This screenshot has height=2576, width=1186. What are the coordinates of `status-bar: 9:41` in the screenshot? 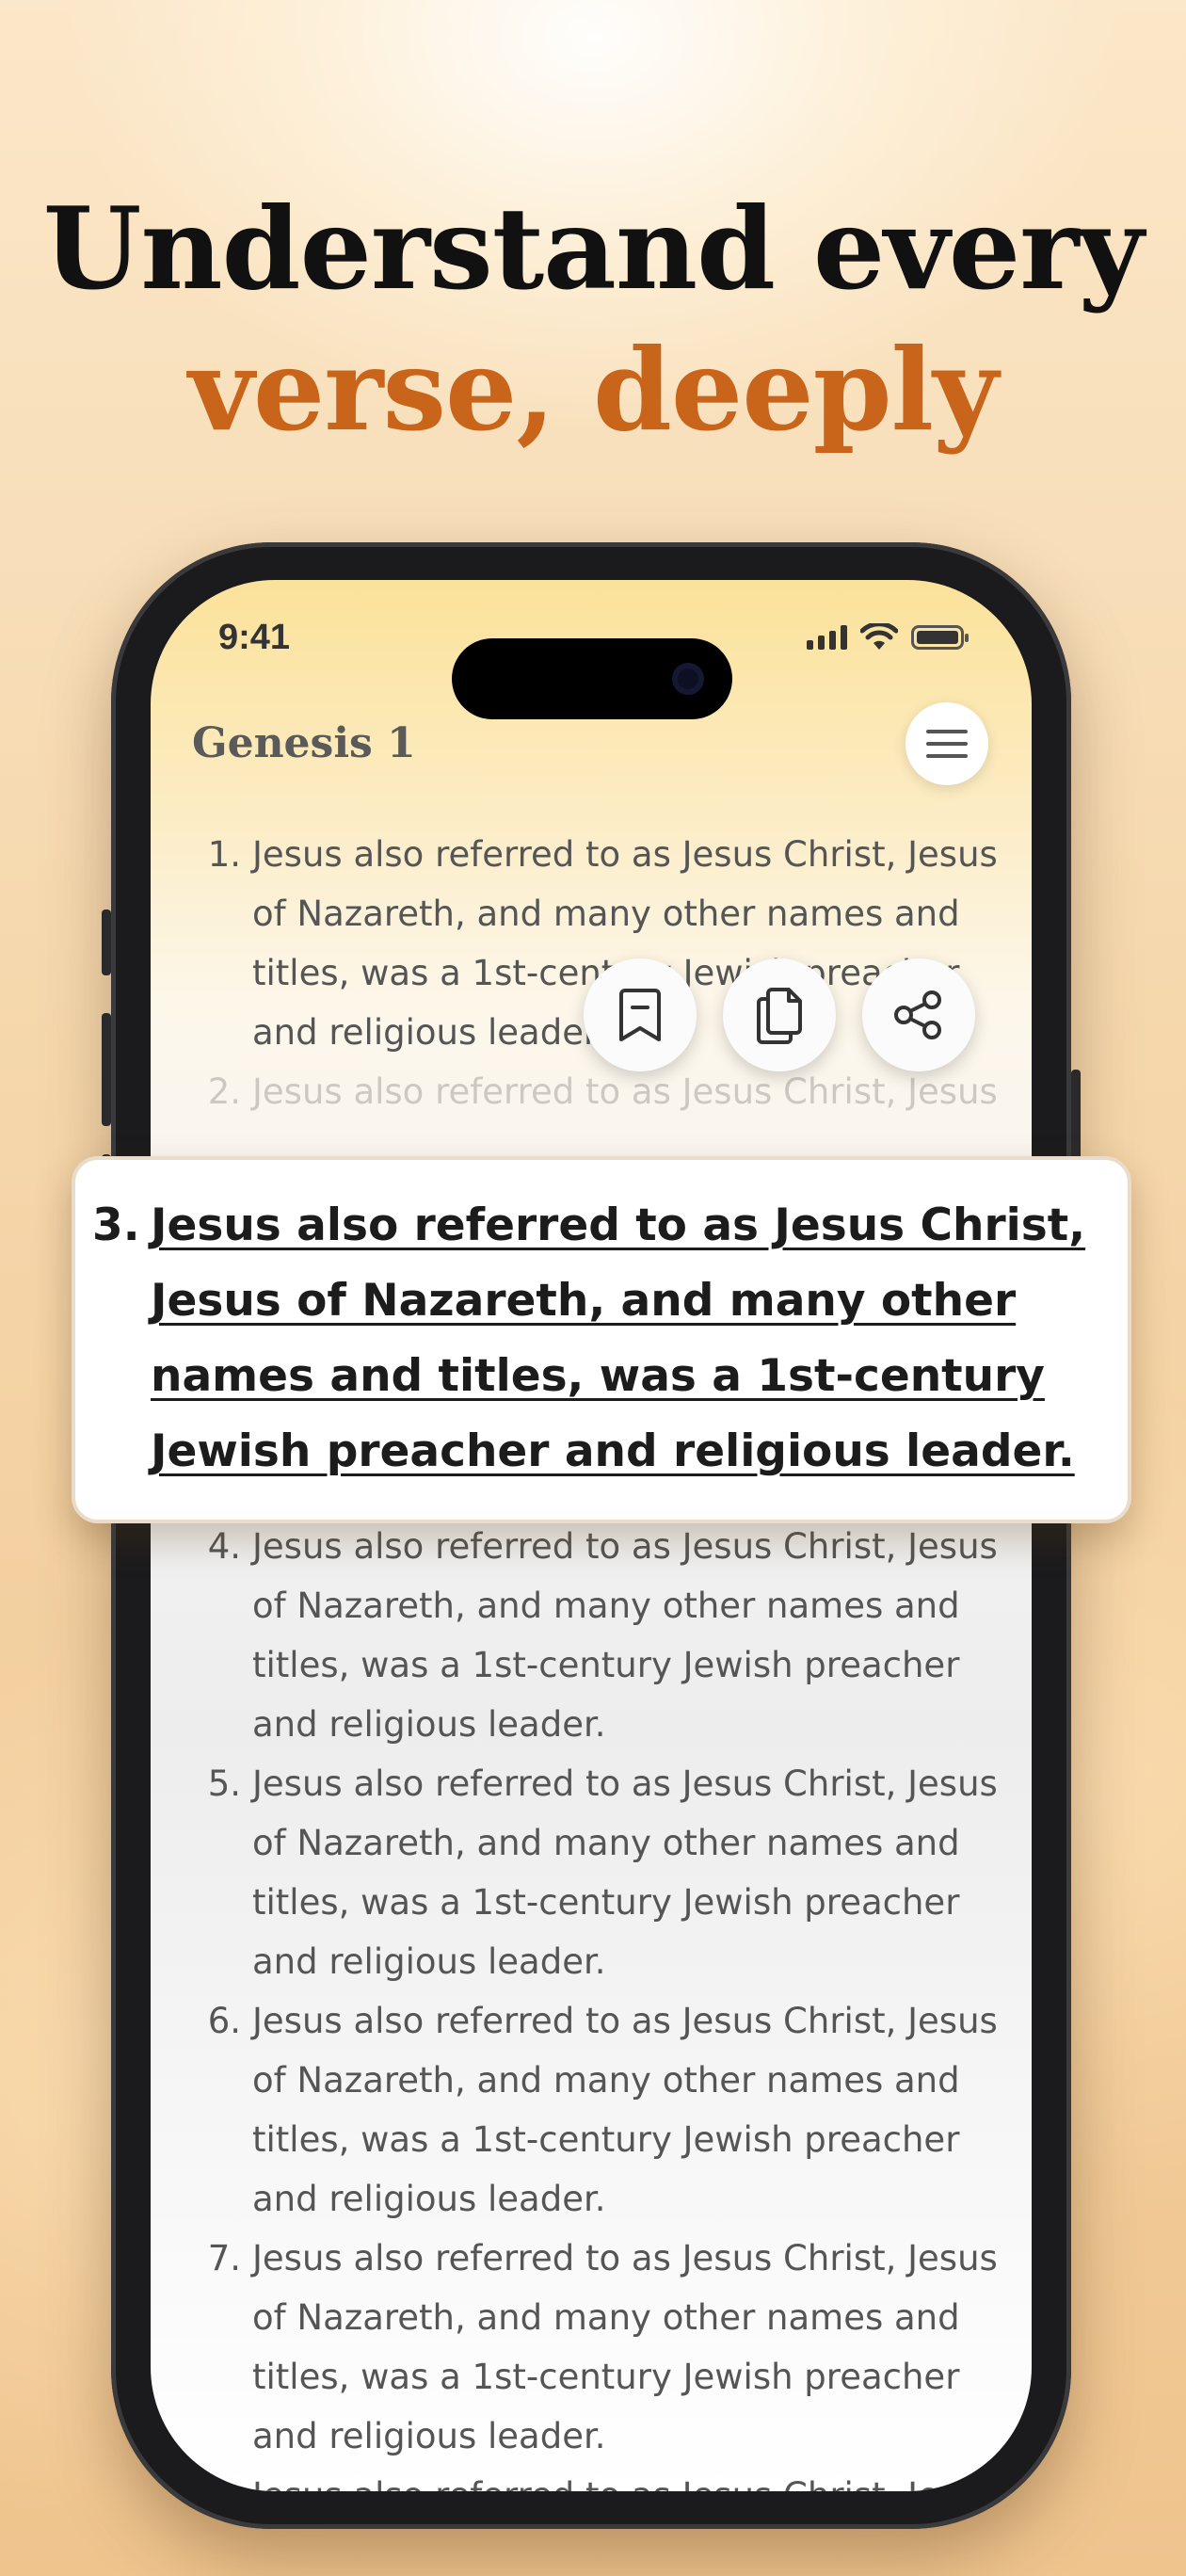 It's located at (591, 668).